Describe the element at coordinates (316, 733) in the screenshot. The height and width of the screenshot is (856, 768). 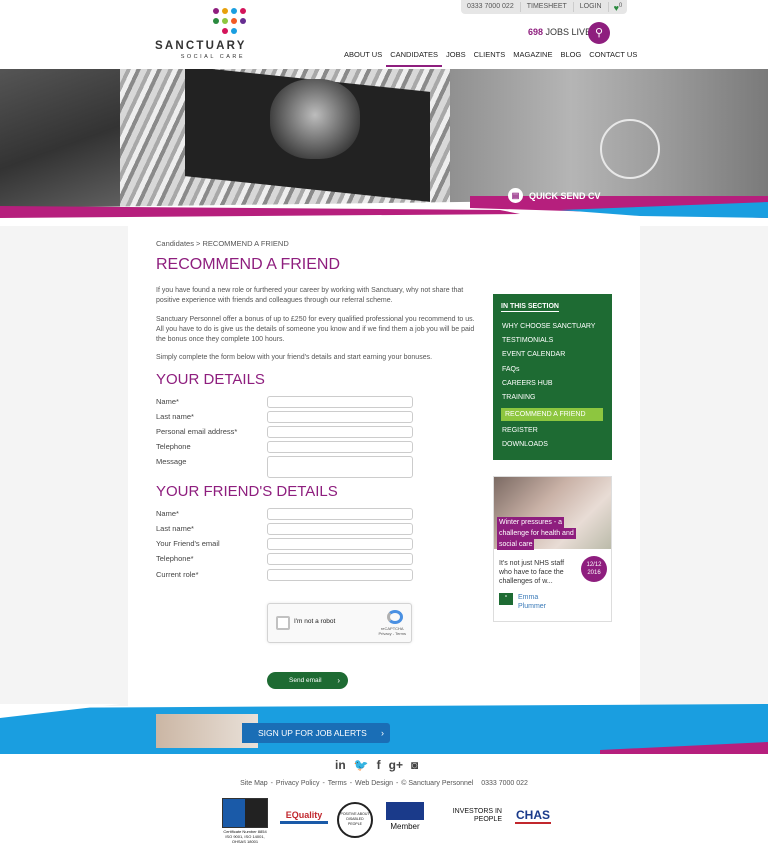
I see `job-alerts-button: SIGN UP FOR JOB ALERTS ›` at that location.